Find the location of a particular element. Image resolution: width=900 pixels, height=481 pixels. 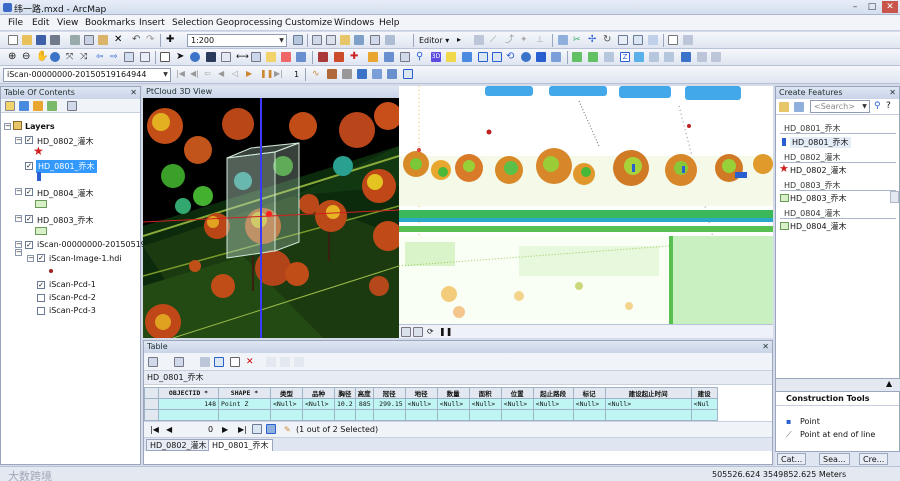

fixed-zoom-out-icon: ⤨ is located at coordinates (85, 57).